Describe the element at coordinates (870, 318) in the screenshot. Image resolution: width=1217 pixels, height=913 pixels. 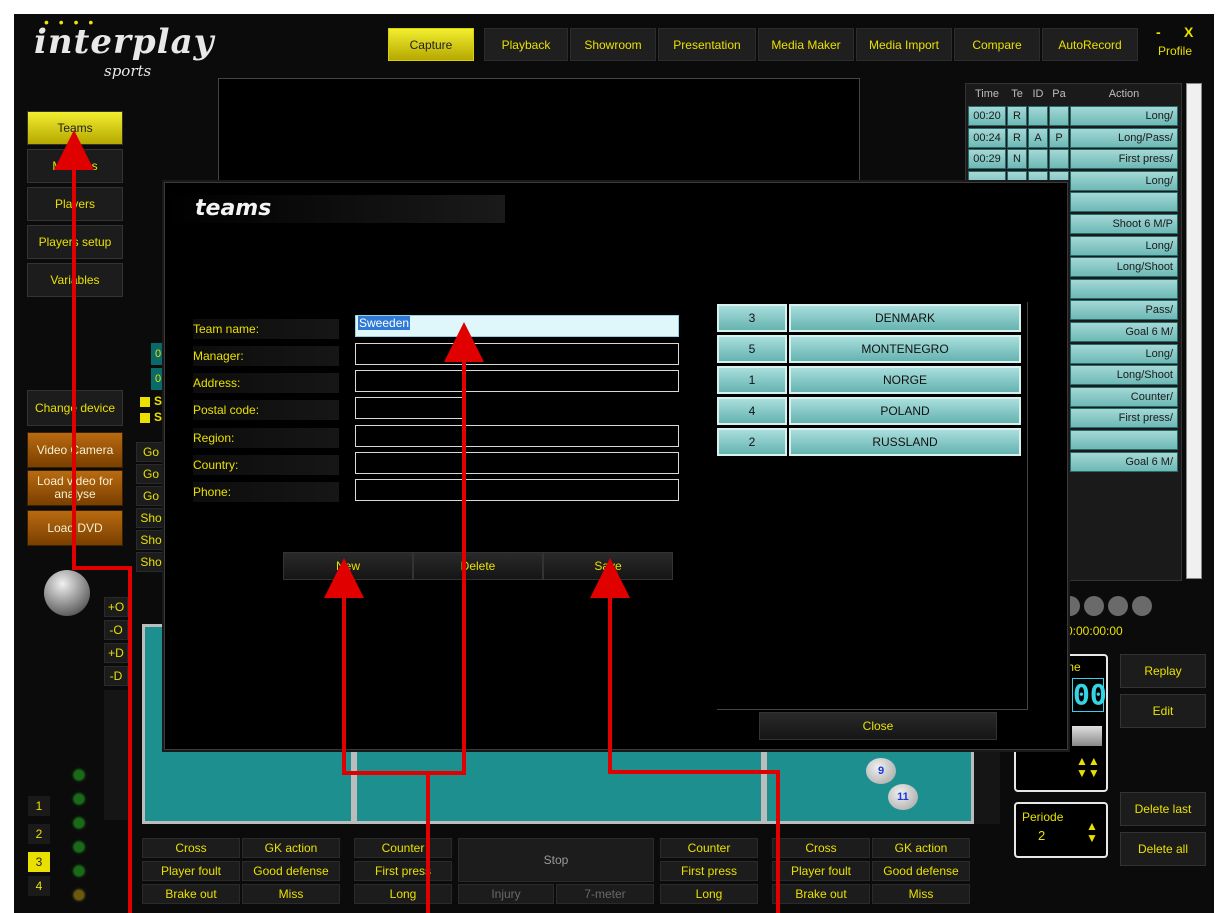
I see `list-item: 3 DENMARK` at that location.